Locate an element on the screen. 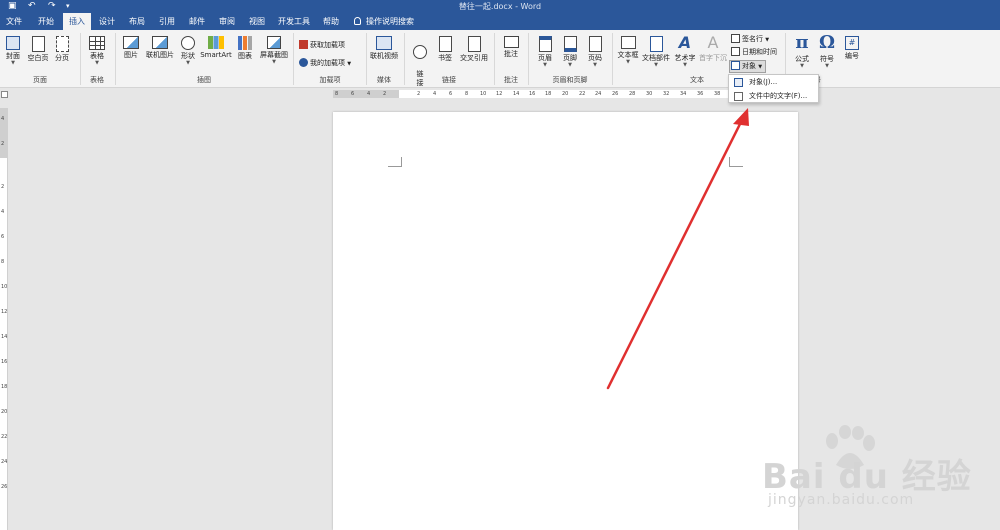 The image size is (1000, 530). ruler-tick: 14 is located at coordinates (516, 94).